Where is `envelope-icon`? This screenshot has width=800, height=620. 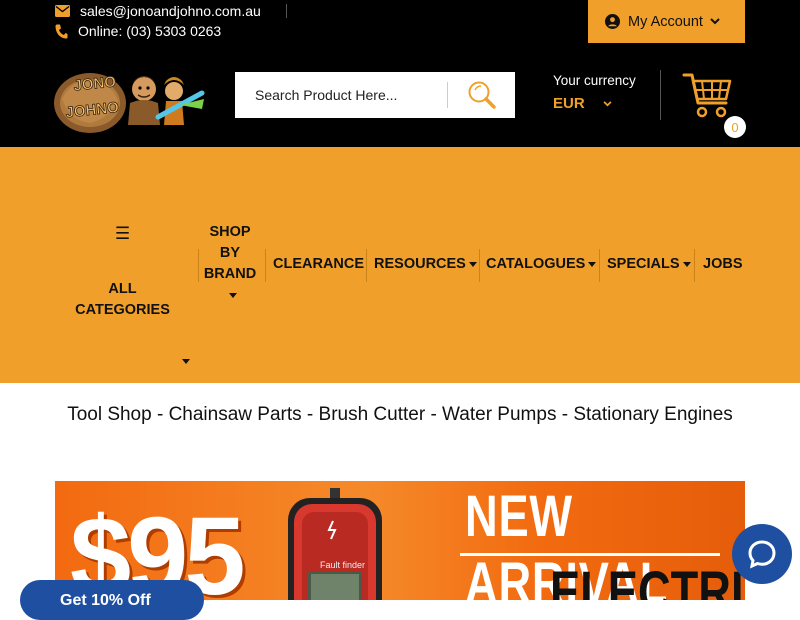
envelope-icon is located at coordinates (62, 11).